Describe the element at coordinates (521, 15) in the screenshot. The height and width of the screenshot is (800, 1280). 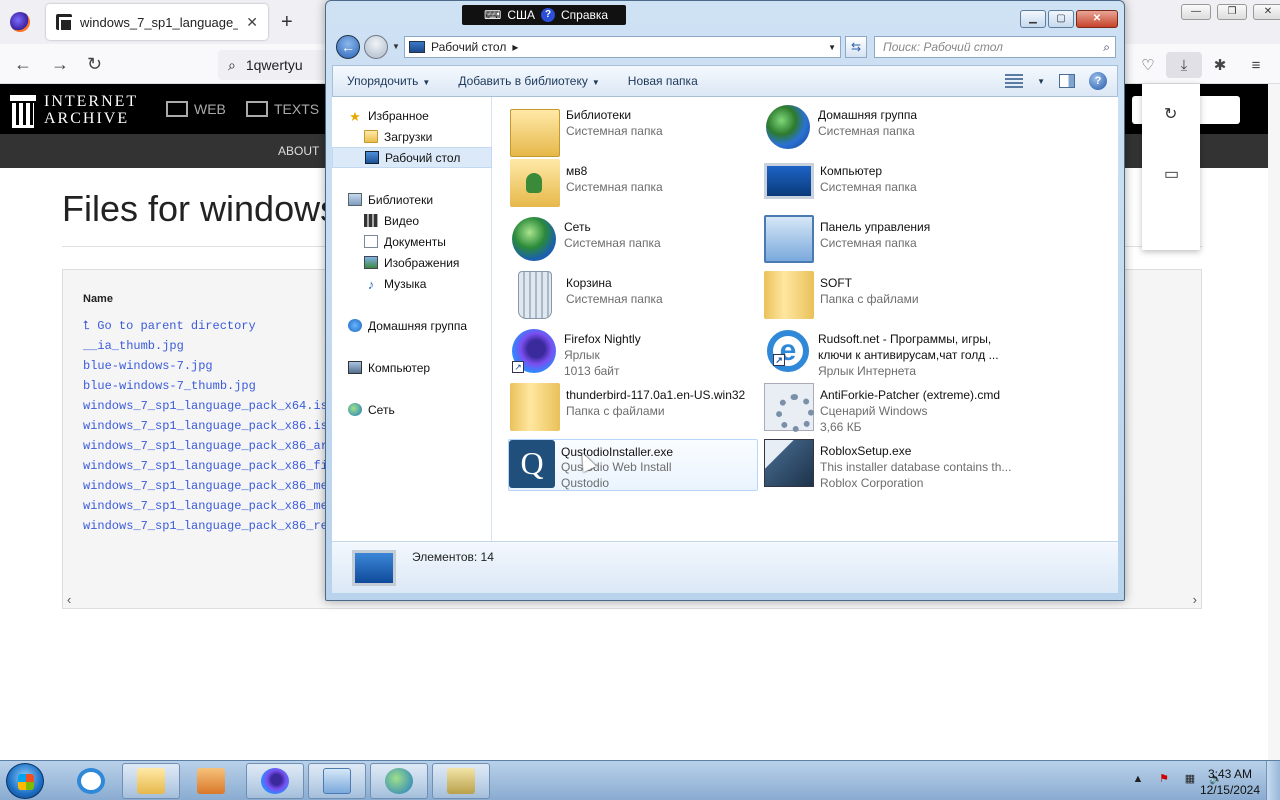
I see `language-indicator: США` at that location.